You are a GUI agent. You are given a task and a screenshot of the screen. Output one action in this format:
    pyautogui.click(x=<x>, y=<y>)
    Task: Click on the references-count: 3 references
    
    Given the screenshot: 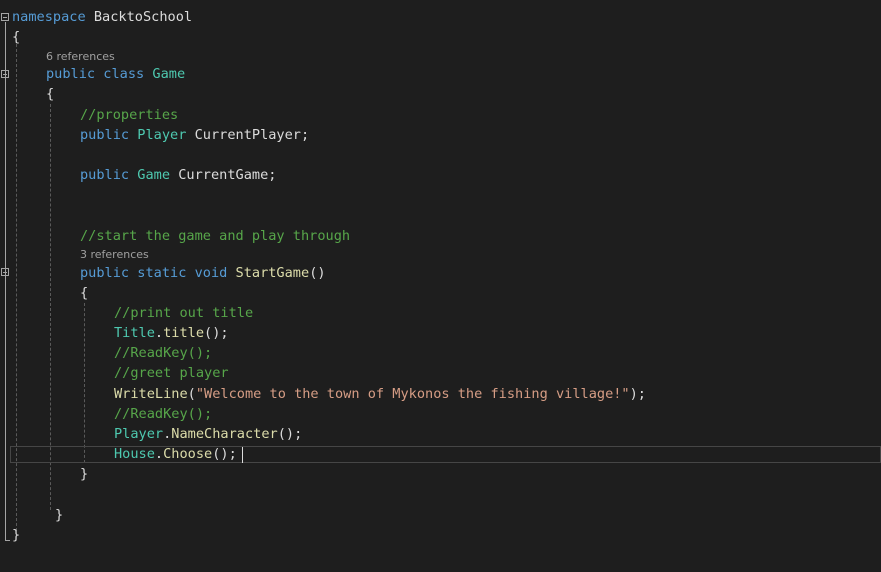 What is the action you would take?
    pyautogui.click(x=114, y=254)
    